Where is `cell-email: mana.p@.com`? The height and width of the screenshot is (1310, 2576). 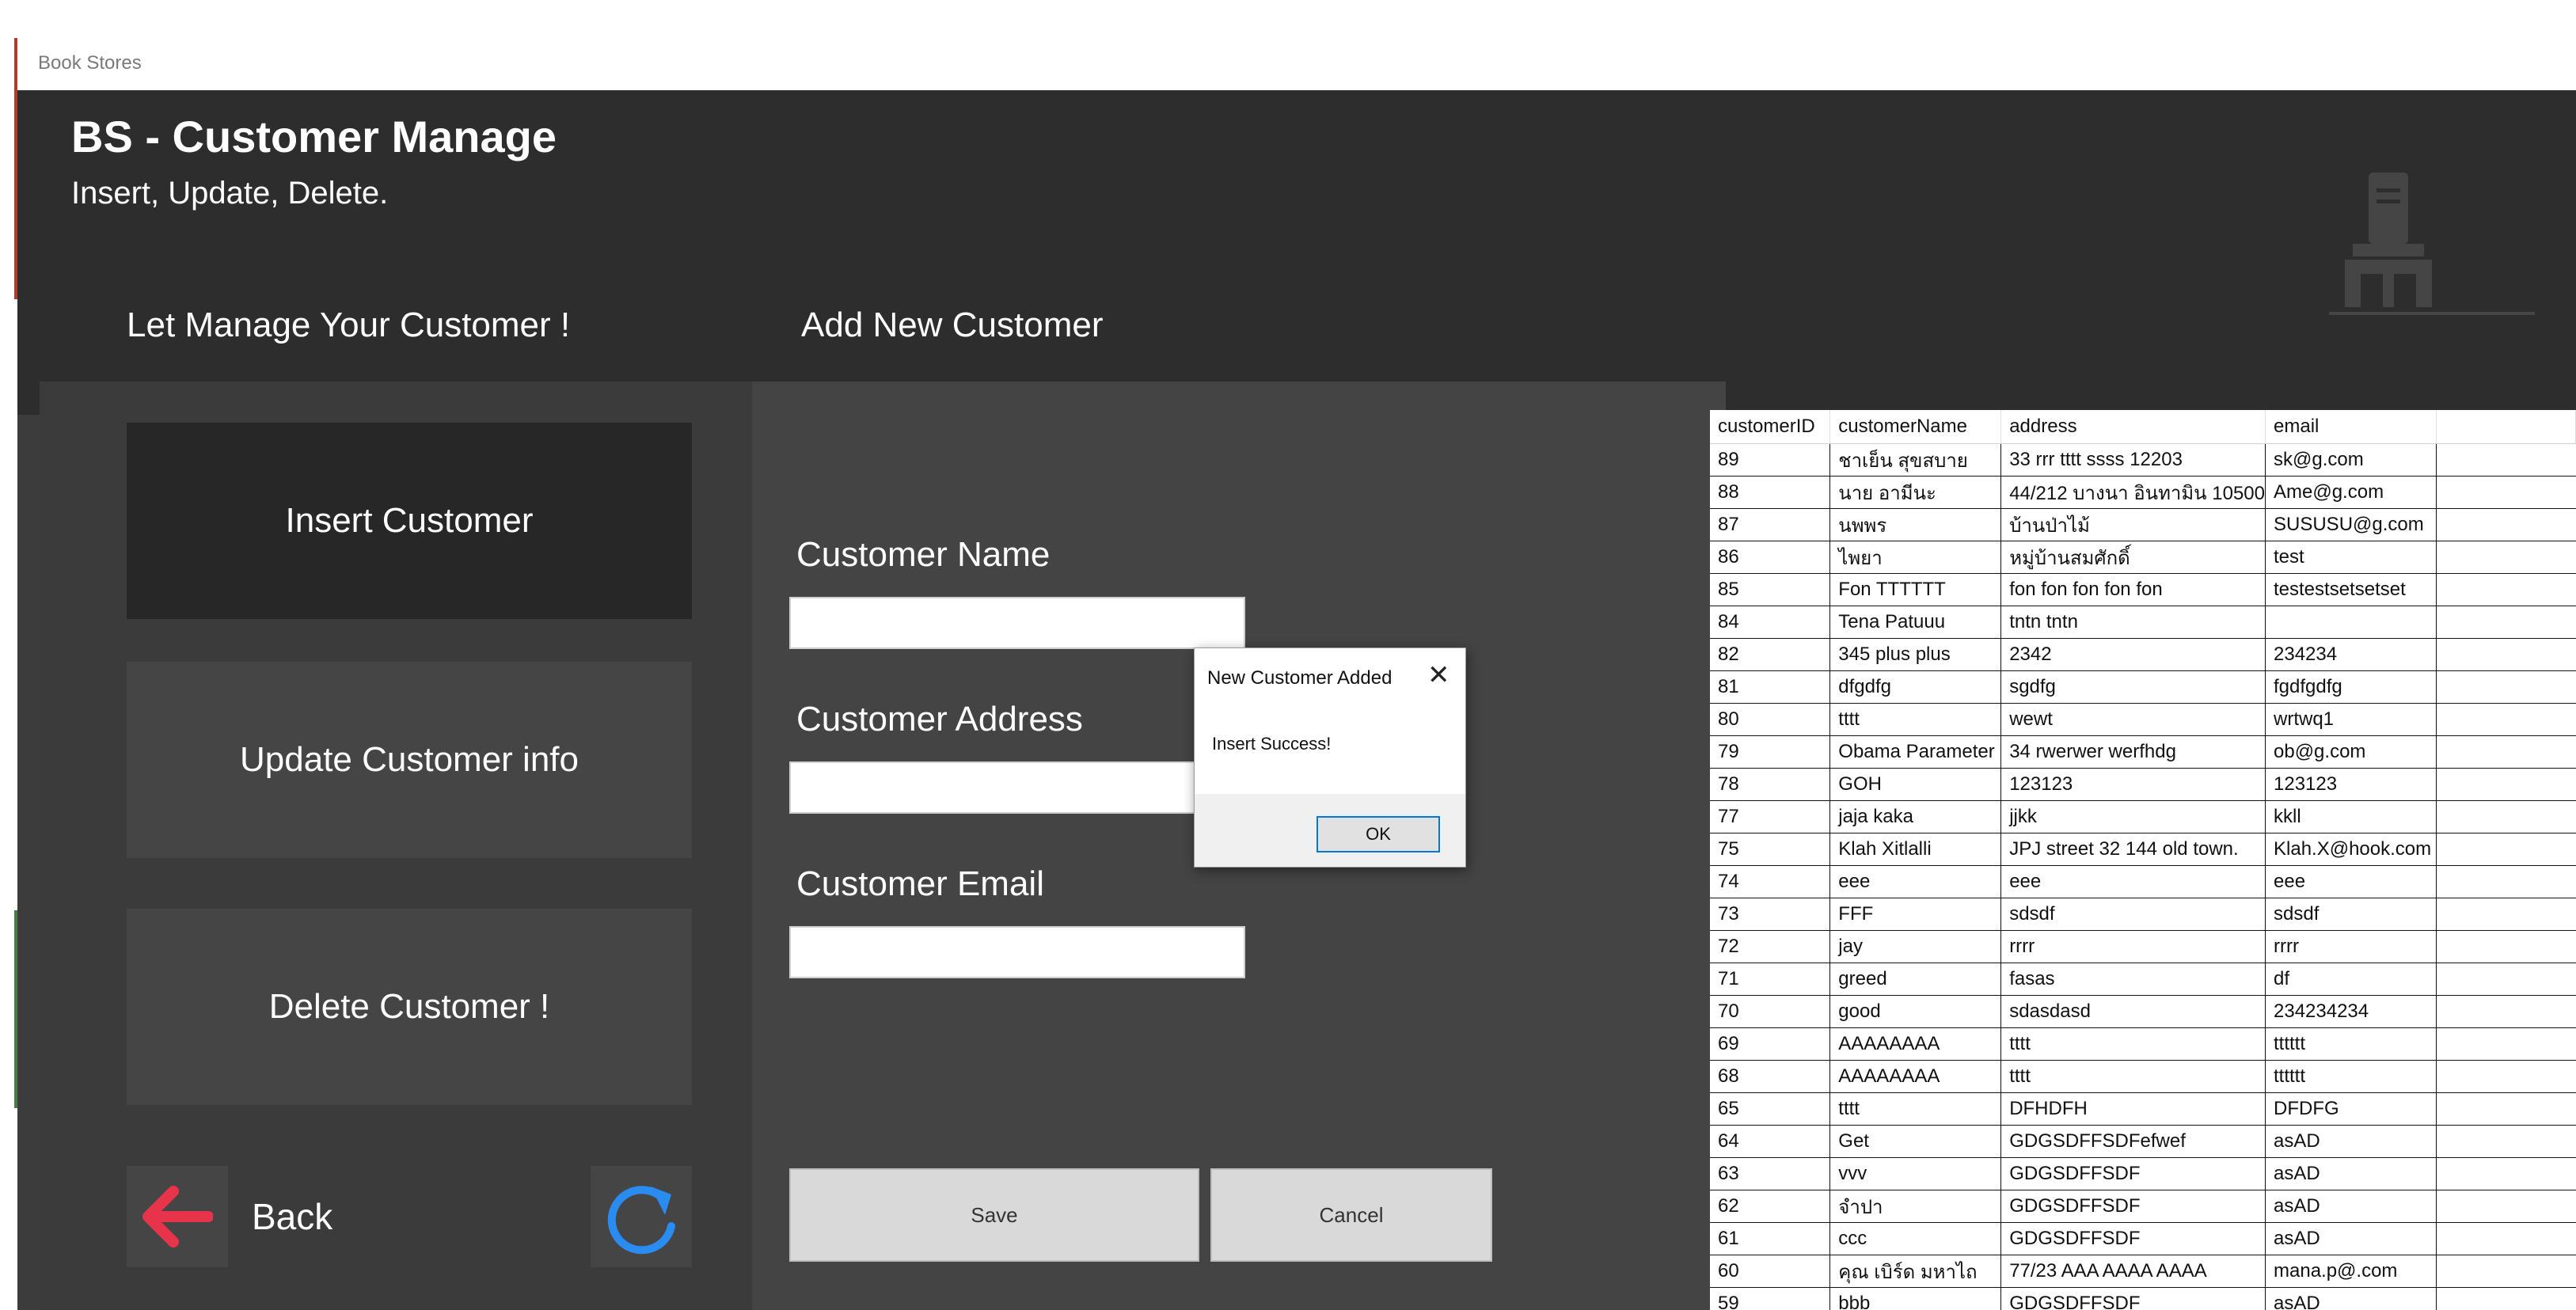
cell-email: mana.p@.com is located at coordinates (2351, 1271).